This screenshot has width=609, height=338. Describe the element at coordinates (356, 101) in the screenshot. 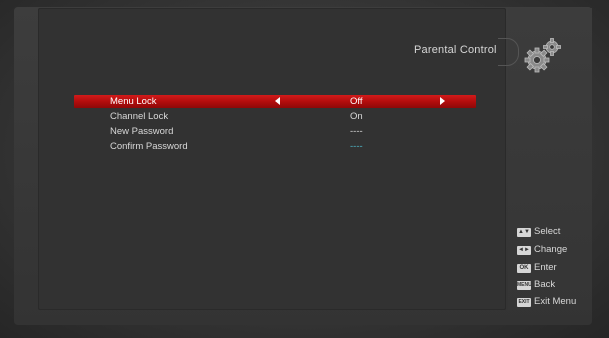

I see `setting-value: Off` at that location.